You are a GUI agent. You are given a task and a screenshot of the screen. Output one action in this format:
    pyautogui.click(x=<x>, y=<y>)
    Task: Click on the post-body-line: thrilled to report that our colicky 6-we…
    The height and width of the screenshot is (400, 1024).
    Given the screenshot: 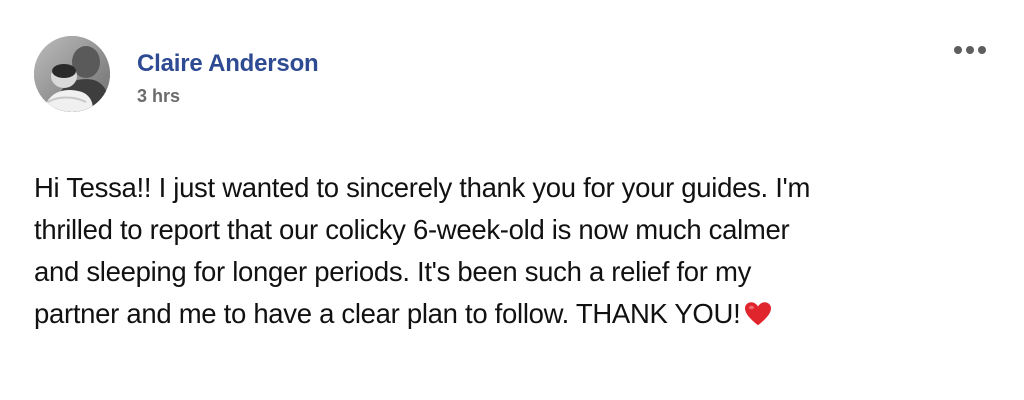 What is the action you would take?
    pyautogui.click(x=412, y=229)
    